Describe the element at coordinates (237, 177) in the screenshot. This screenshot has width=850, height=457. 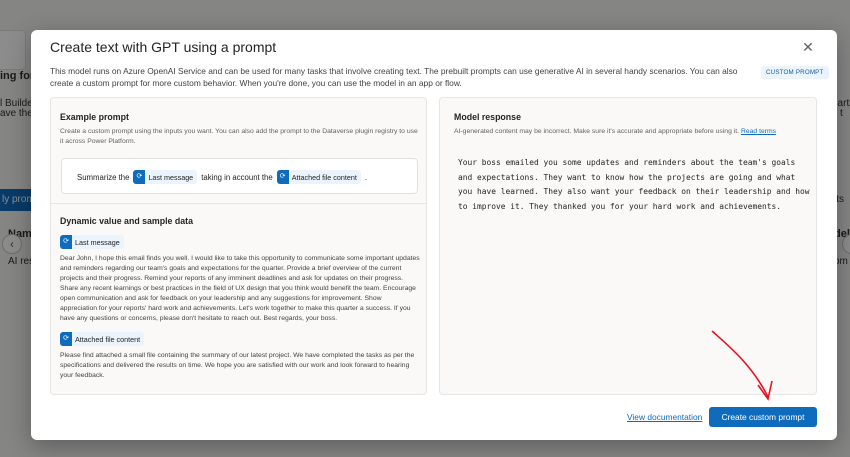
I see `prompt-text-middle: taking in account the` at that location.